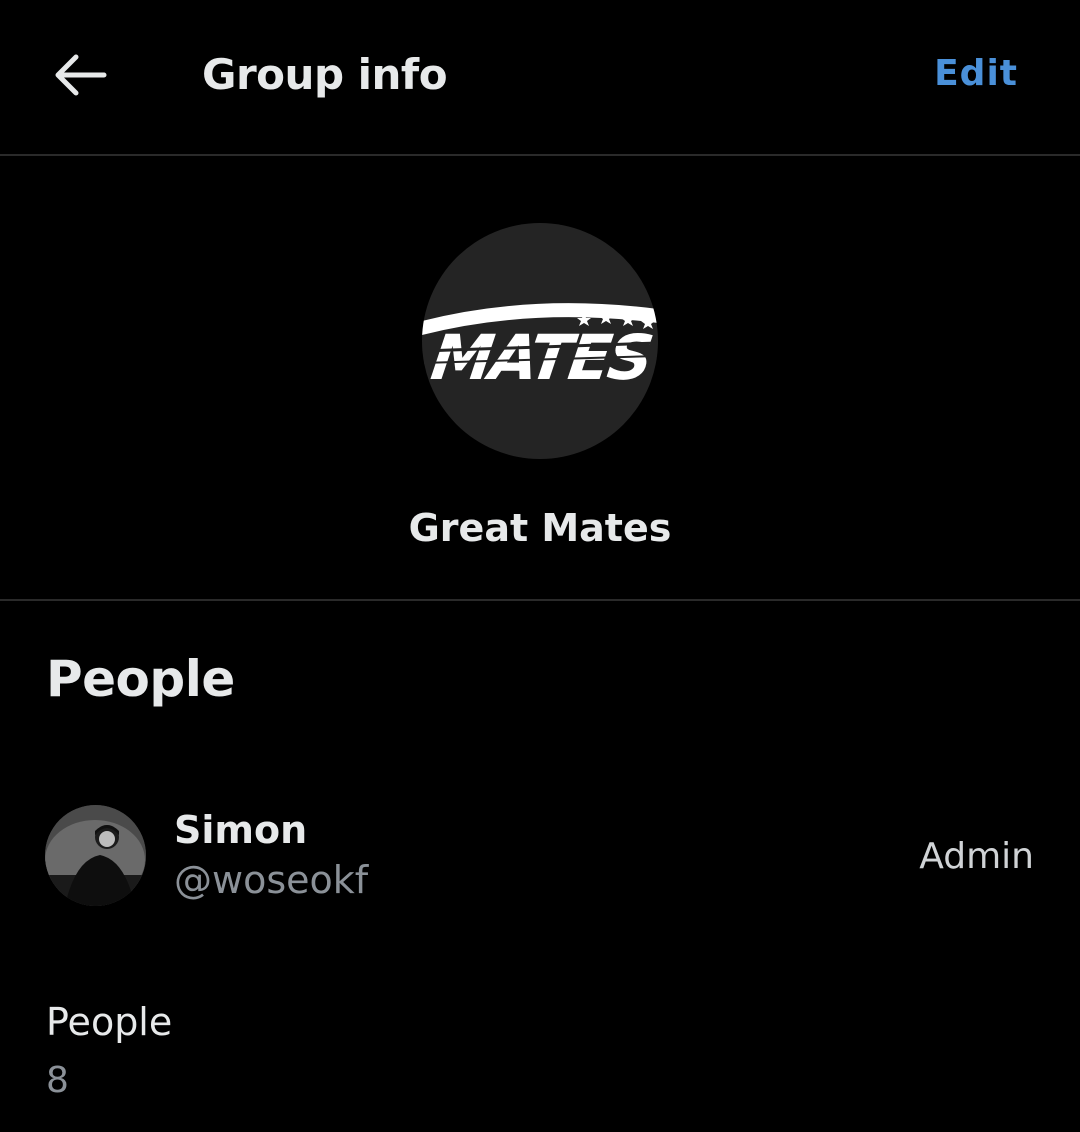 The width and height of the screenshot is (1080, 1132). What do you see at coordinates (540, 855) in the screenshot?
I see `member-row: Simon @woseokf Admin` at bounding box center [540, 855].